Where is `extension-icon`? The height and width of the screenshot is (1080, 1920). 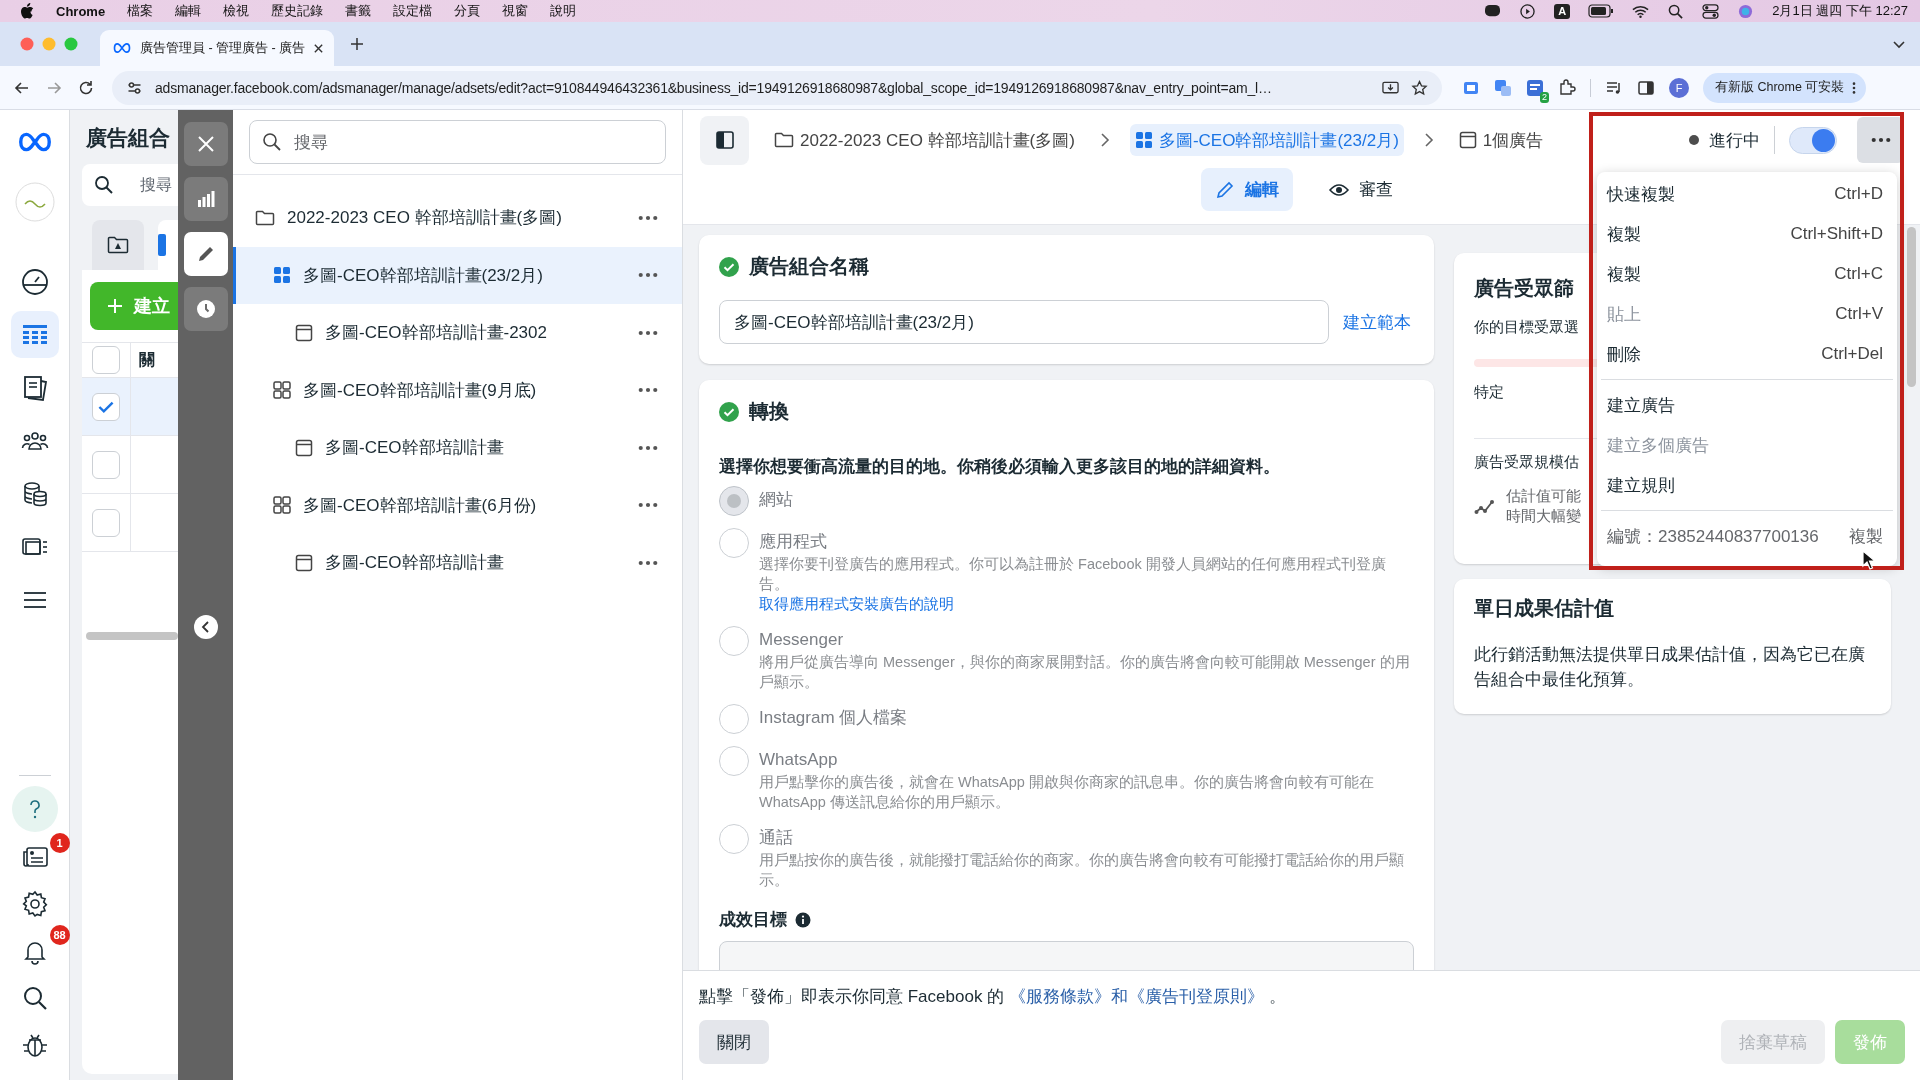
extension-icon is located at coordinates (1535, 87).